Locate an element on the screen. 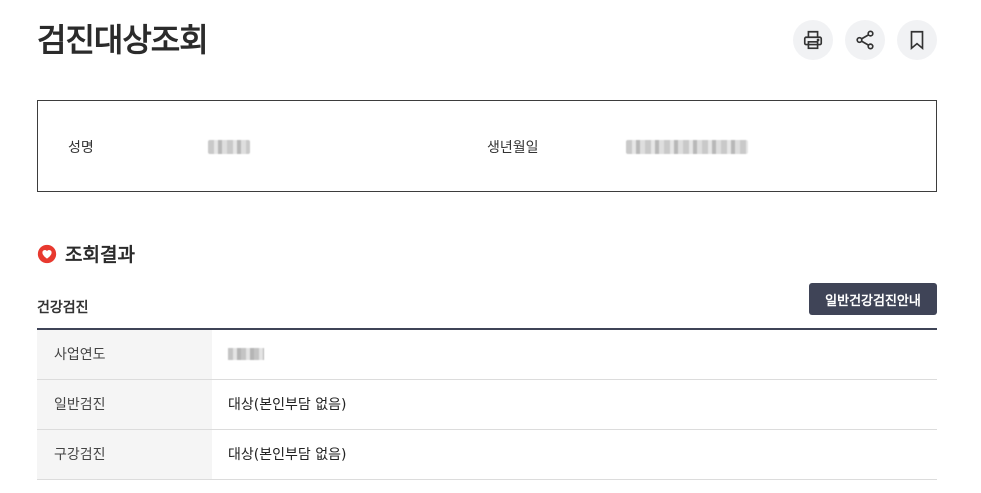  share-icon is located at coordinates (865, 40).